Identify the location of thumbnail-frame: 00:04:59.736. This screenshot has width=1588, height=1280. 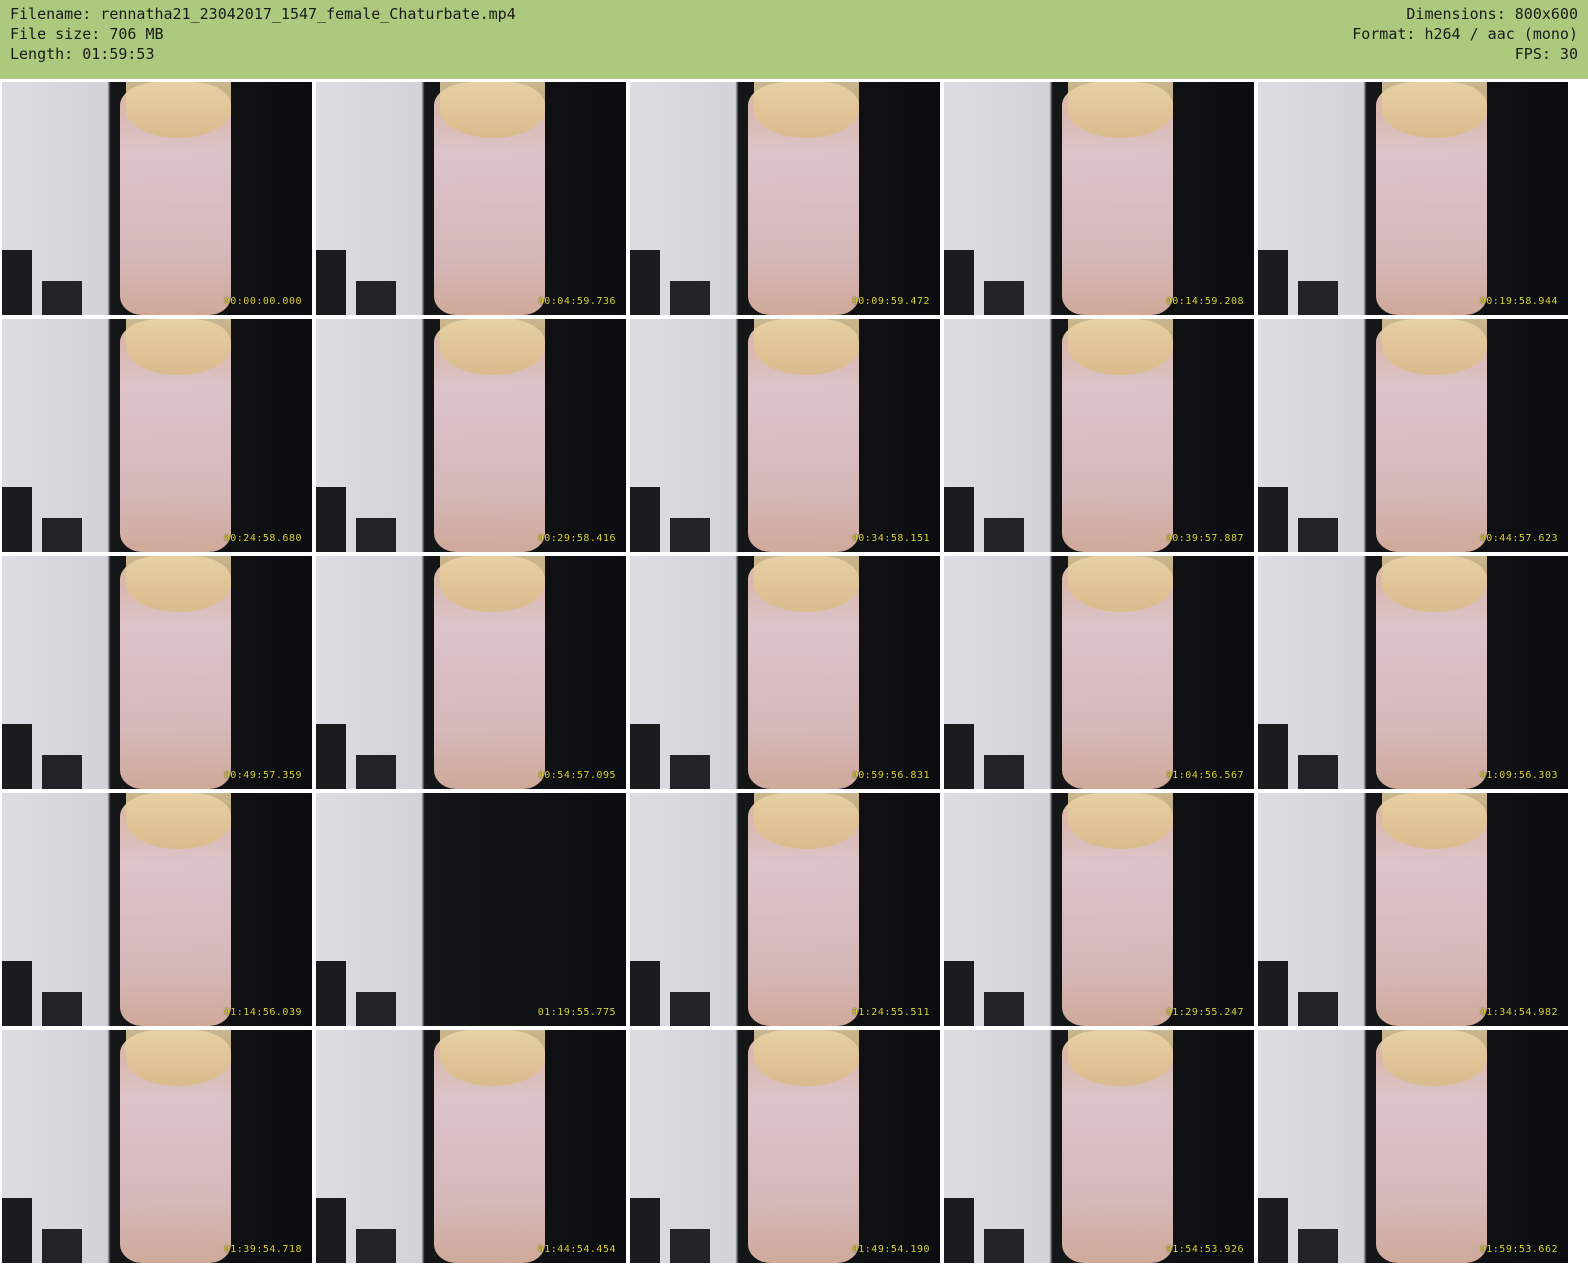
(471, 198).